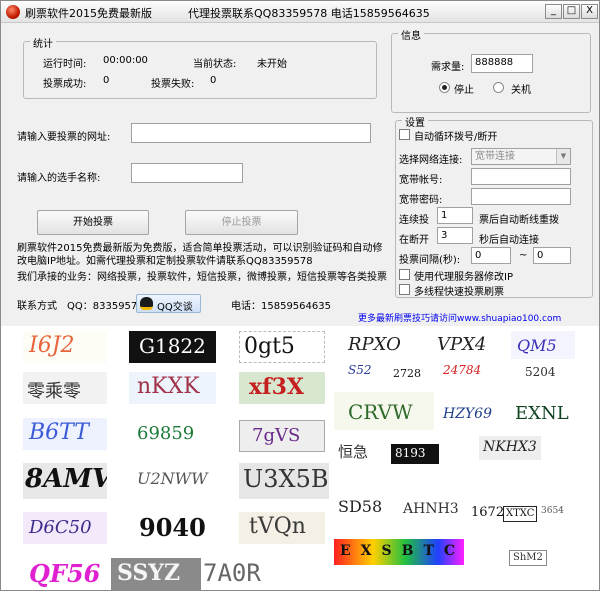  I want to click on stop-radio, so click(444, 87).